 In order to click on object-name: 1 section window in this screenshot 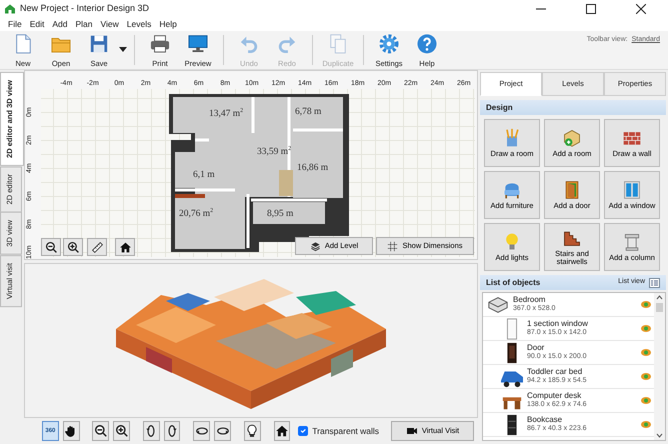, I will do `click(558, 324)`.